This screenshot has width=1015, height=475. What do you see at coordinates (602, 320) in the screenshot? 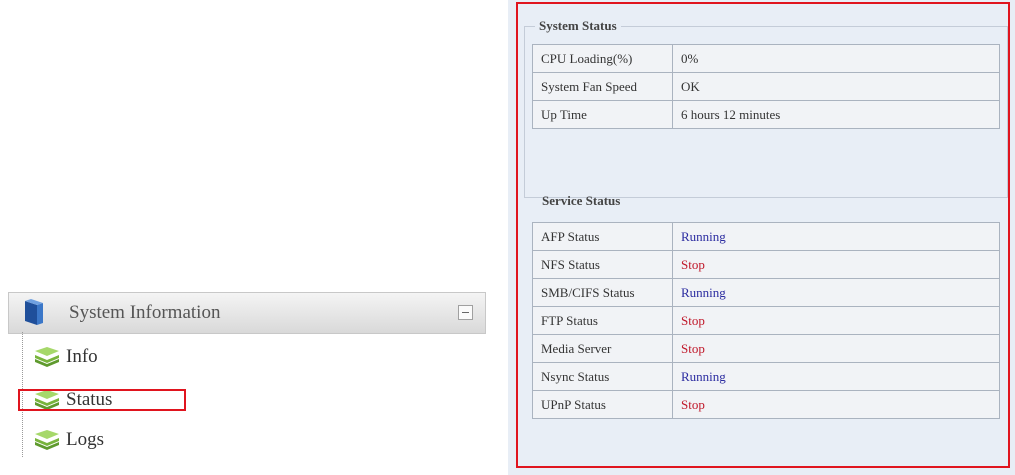
I see `ftp-status-label: FTP Status` at bounding box center [602, 320].